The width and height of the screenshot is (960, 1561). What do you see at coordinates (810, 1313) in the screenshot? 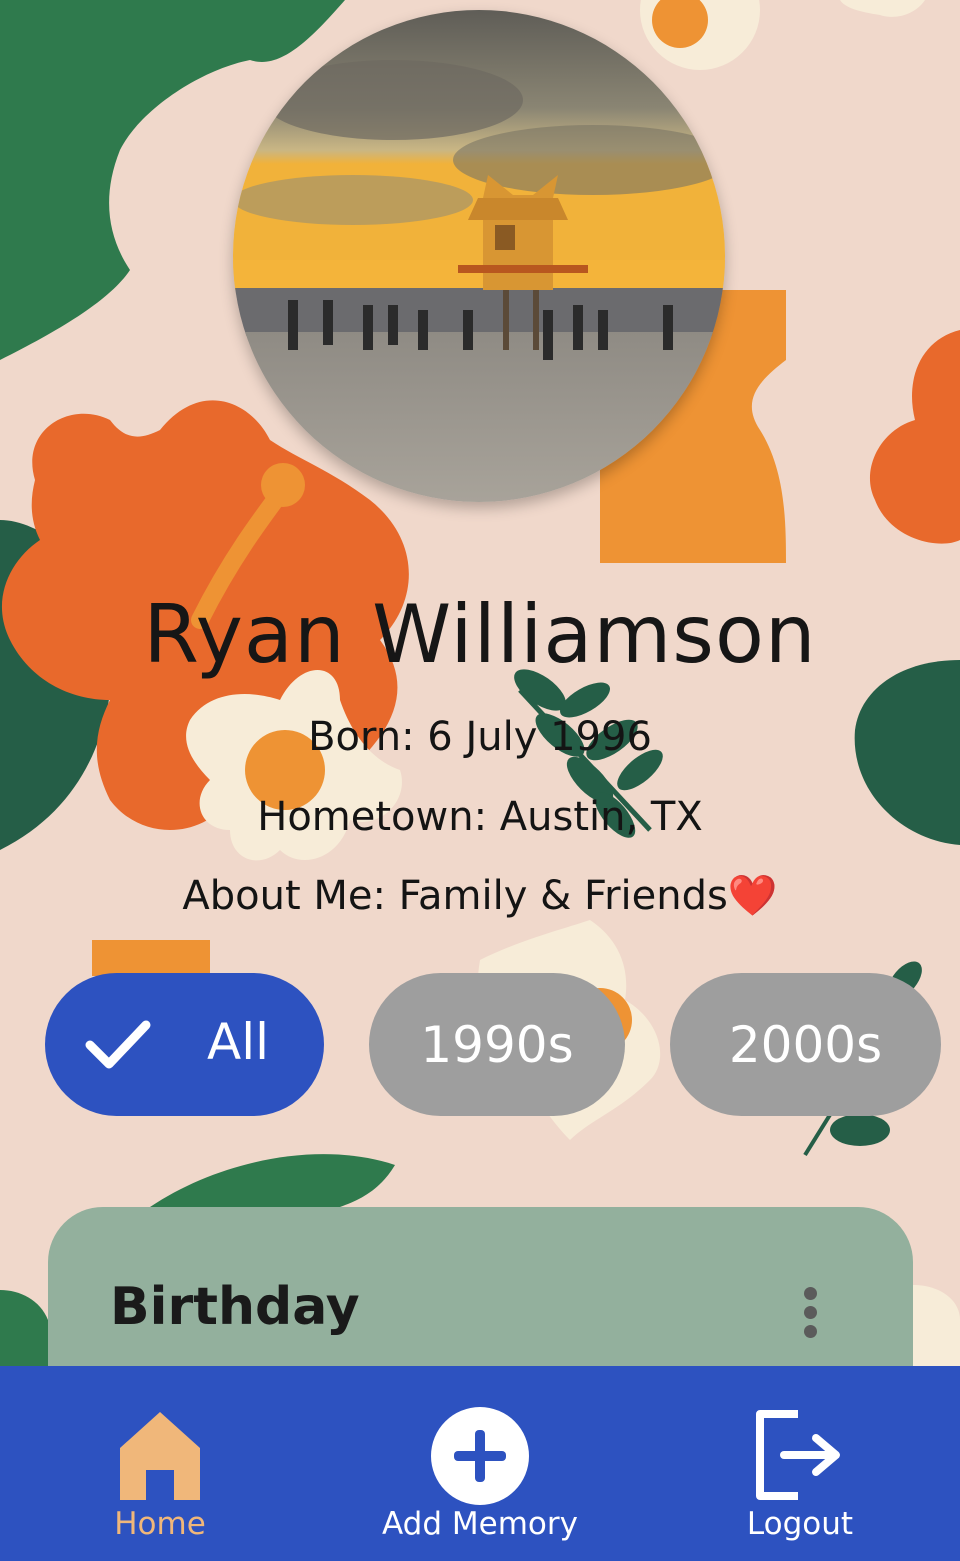
I see `more-options-icon` at bounding box center [810, 1313].